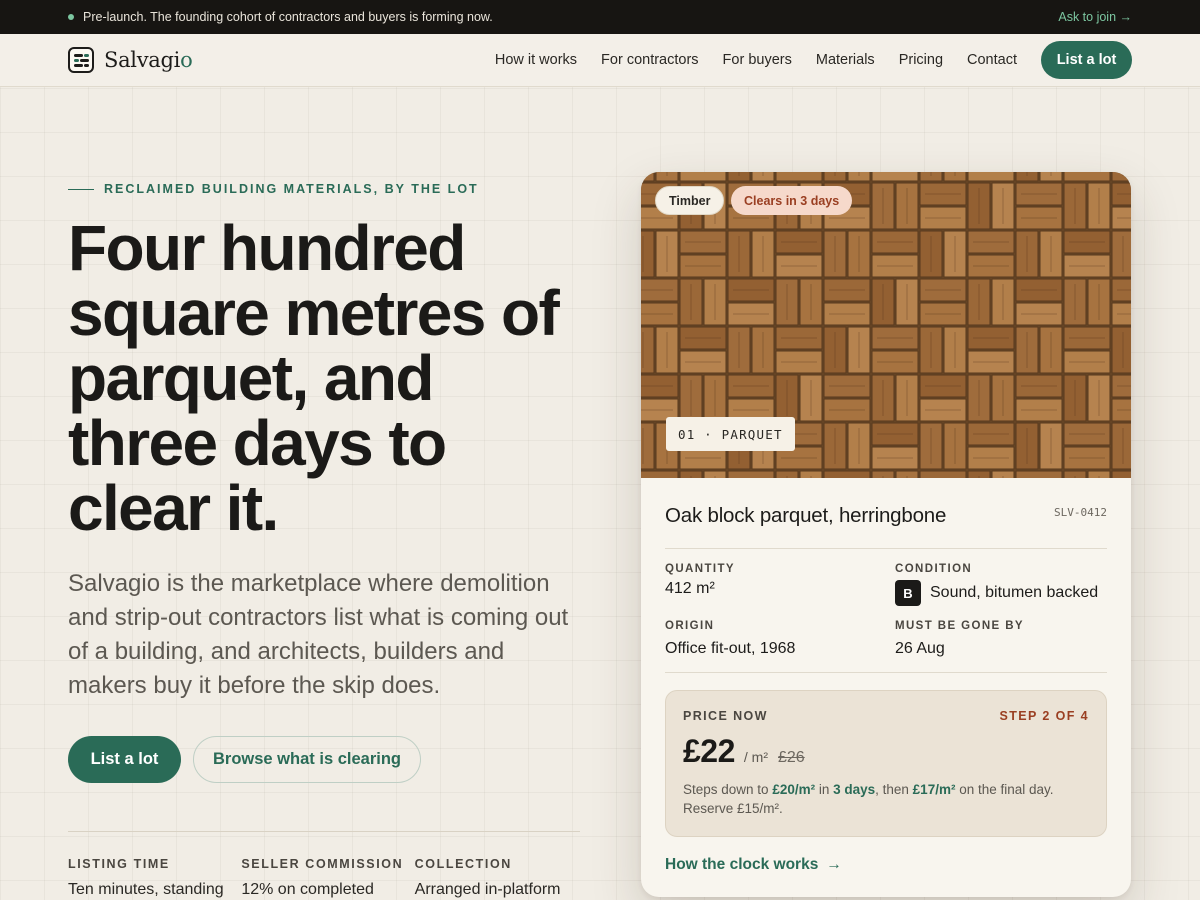 This screenshot has height=900, width=1200. Describe the element at coordinates (730, 434) in the screenshot. I see `lot-plate: 01 · PARQUET` at that location.